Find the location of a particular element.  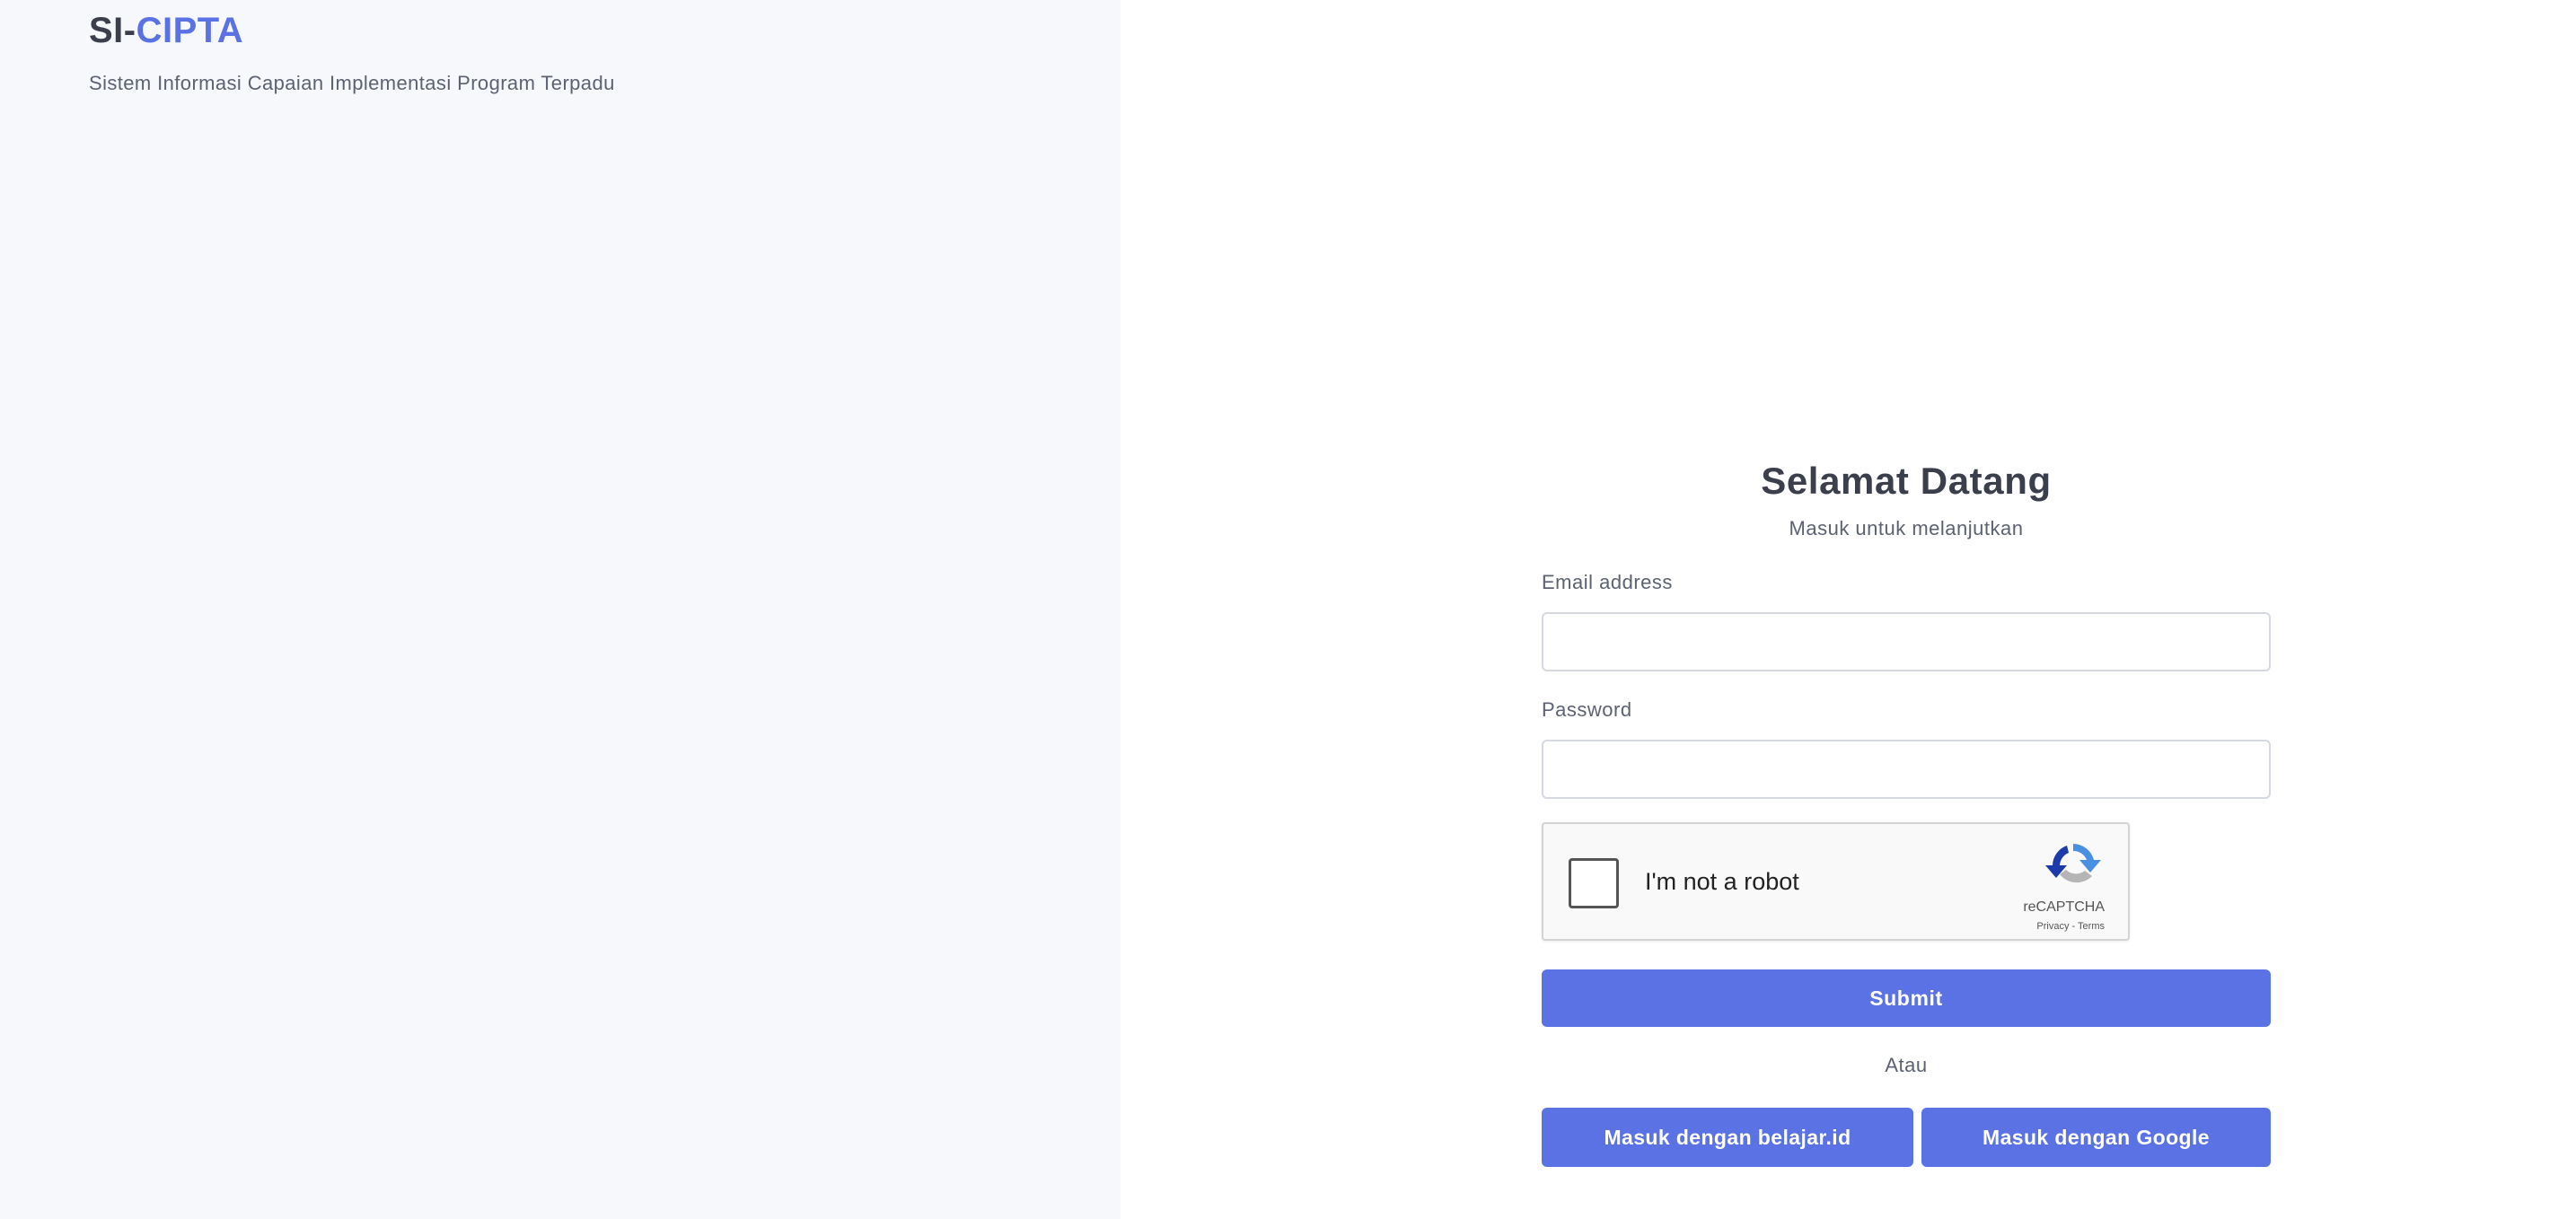

email-field is located at coordinates (1907, 641).